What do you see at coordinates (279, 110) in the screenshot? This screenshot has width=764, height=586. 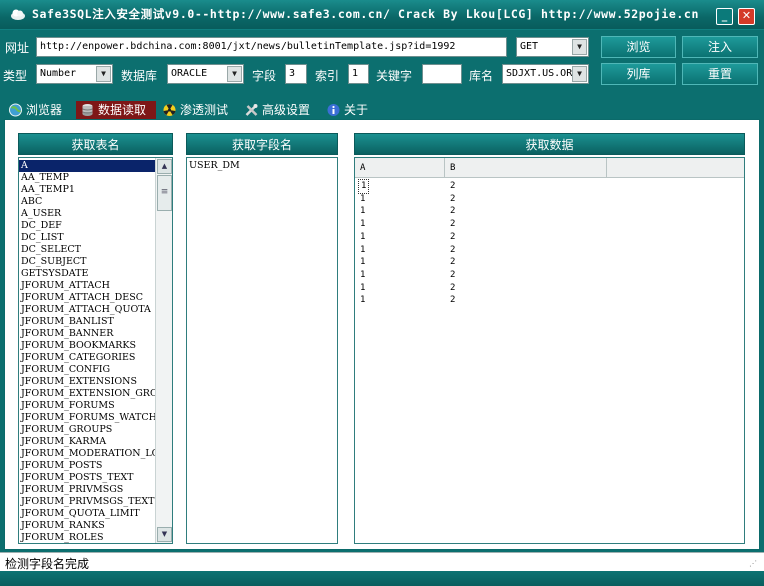 I see `tab-advanced-settings: 高级设置` at bounding box center [279, 110].